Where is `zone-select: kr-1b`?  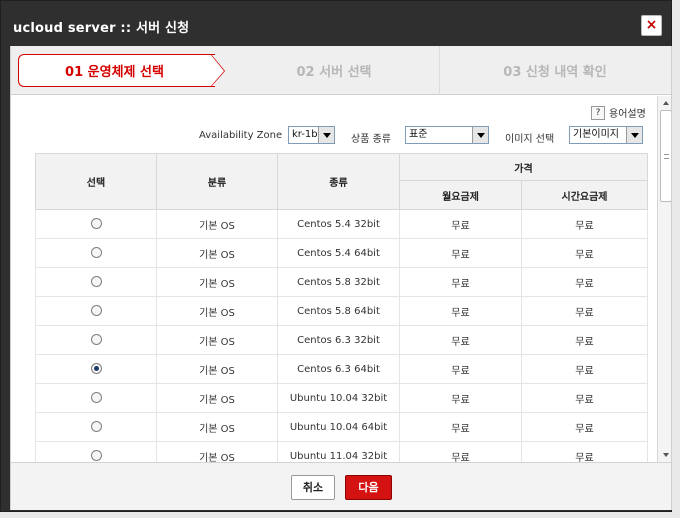 zone-select: kr-1b is located at coordinates (311, 135).